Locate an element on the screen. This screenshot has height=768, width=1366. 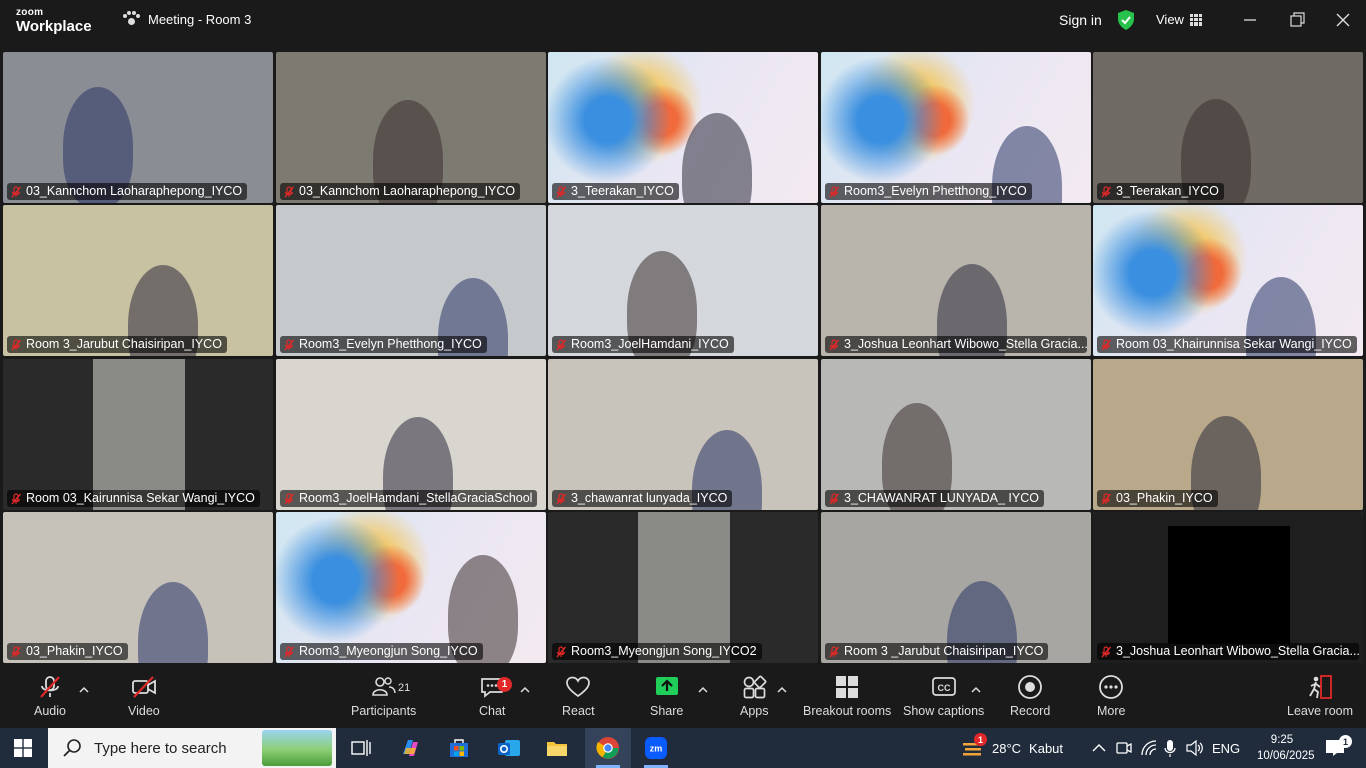
microsoft-store-icon is located at coordinates (459, 748).